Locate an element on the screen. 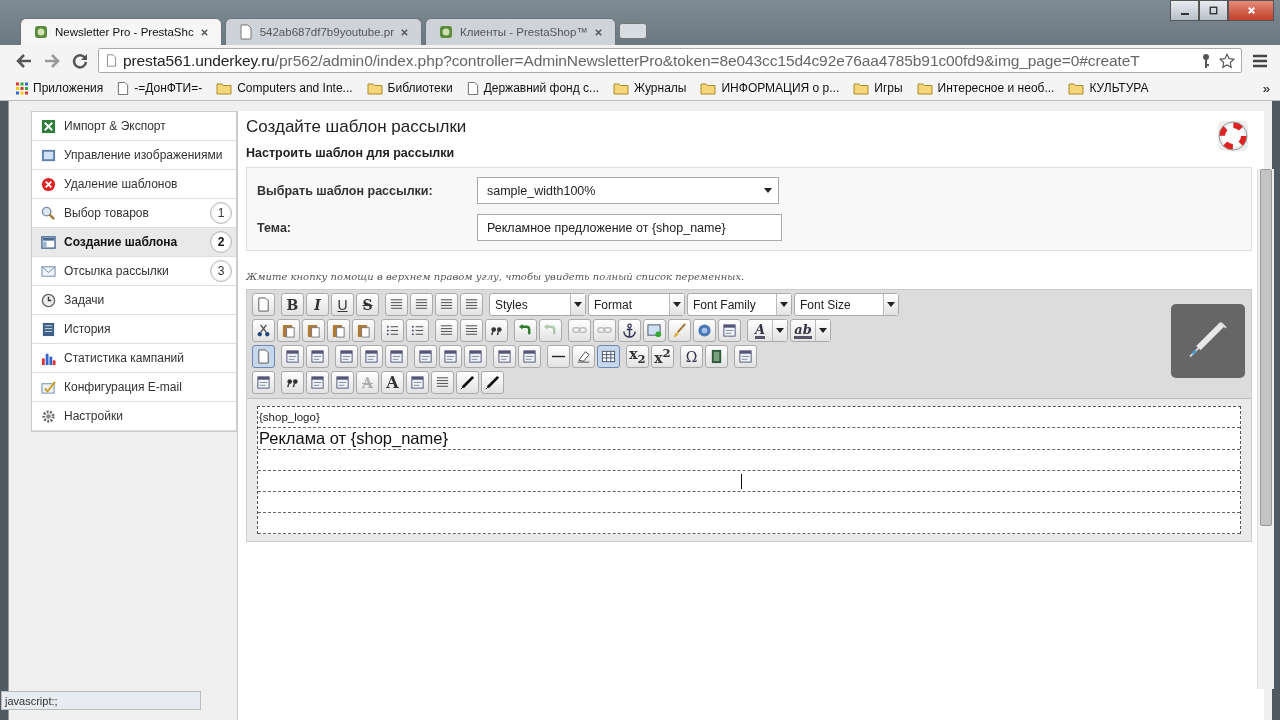 This screenshot has height=720, width=1280. heading-text: Реклама от {shop_name} is located at coordinates (353, 438).